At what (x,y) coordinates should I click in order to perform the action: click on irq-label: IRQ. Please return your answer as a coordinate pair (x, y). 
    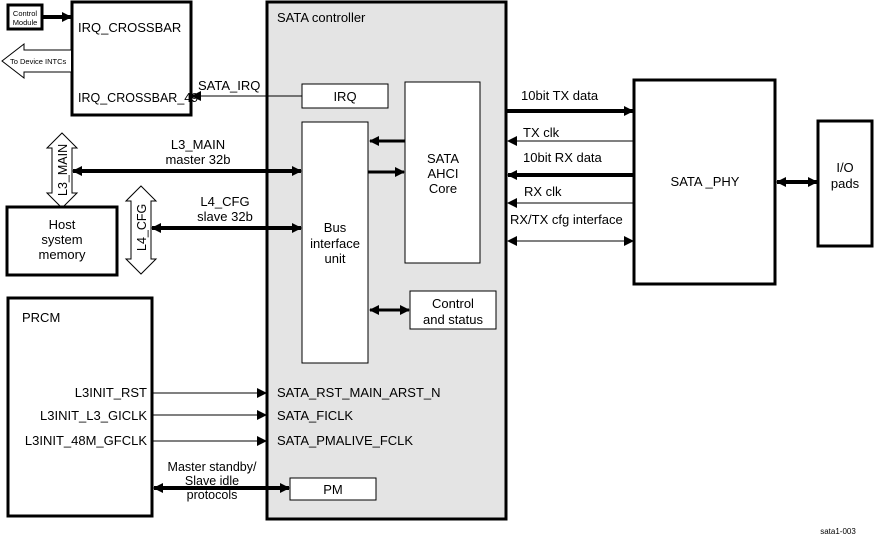
    Looking at the image, I should click on (344, 96).